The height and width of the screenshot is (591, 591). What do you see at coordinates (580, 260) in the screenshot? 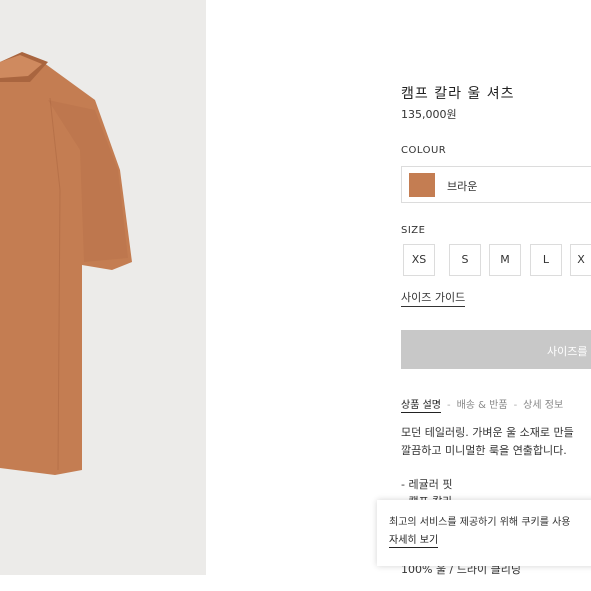
I see `size-option-xl: X` at bounding box center [580, 260].